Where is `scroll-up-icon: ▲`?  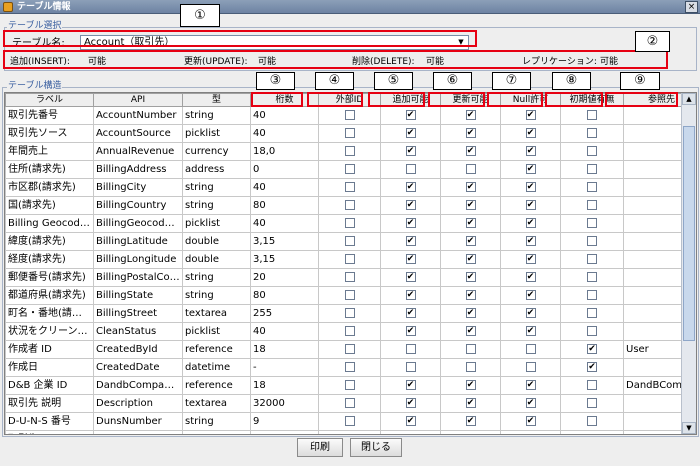
scroll-up-icon: ▲ is located at coordinates (689, 99).